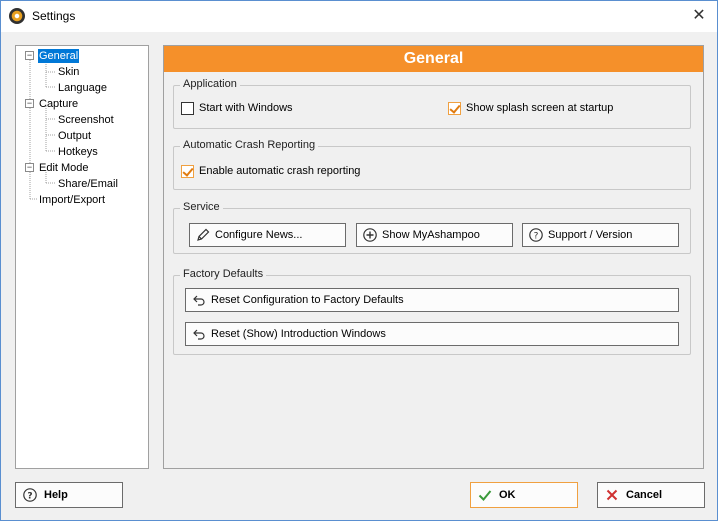  Describe the element at coordinates (298, 334) in the screenshot. I see `reset-introduction-label: Reset (Show) Introduction Windows` at that location.